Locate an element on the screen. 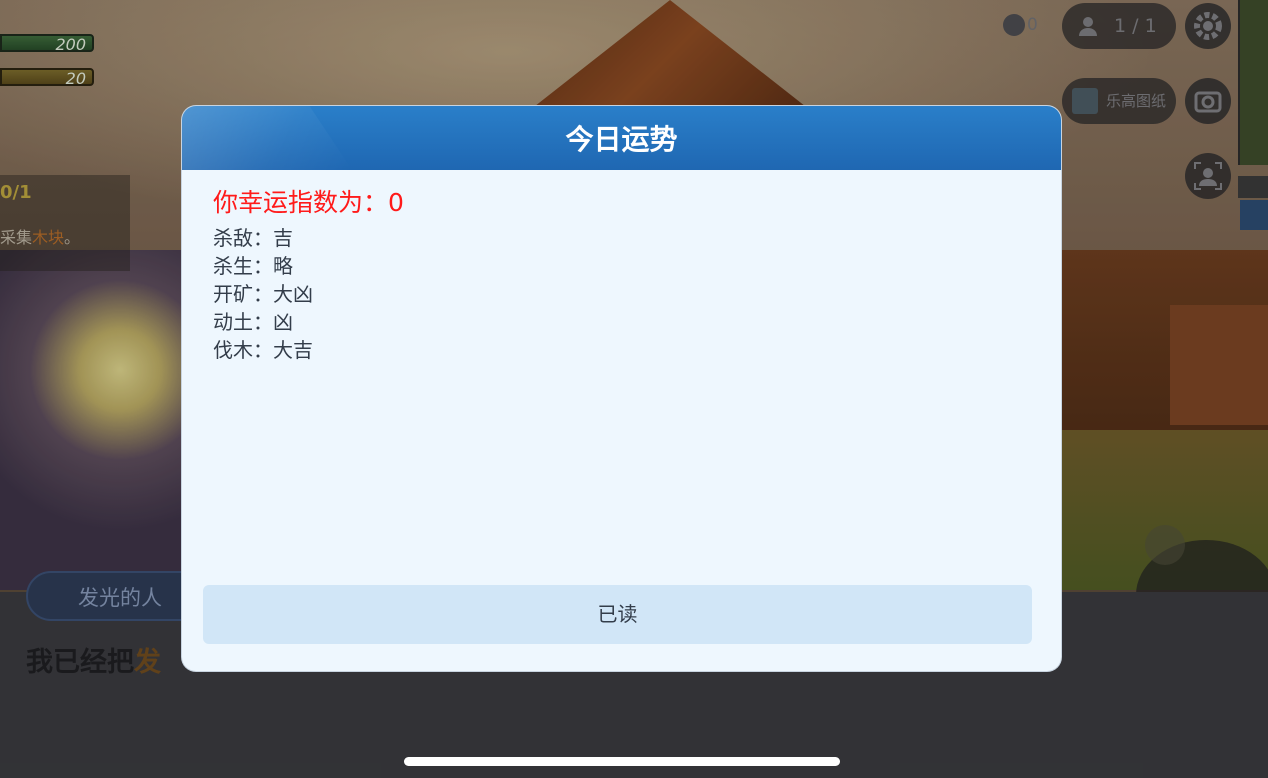  fortune-item: 开矿：大凶 is located at coordinates (263, 294).